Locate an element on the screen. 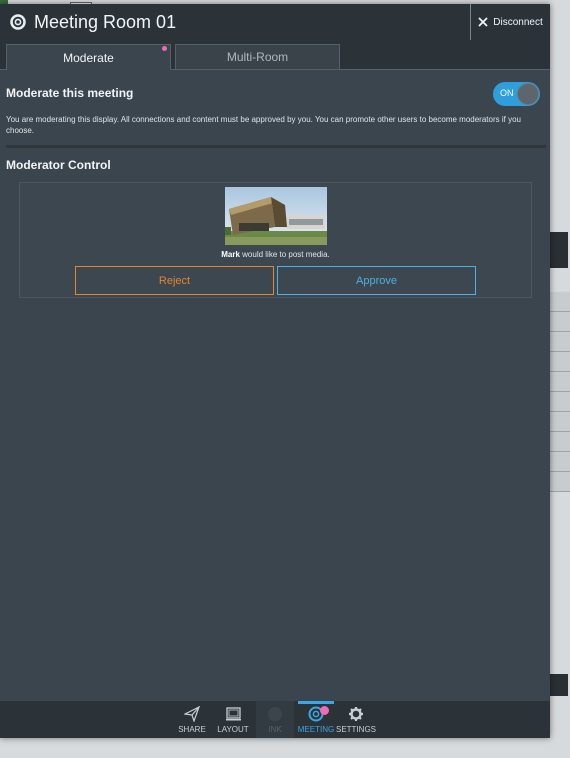 This screenshot has width=570, height=758. close-icon is located at coordinates (483, 22).